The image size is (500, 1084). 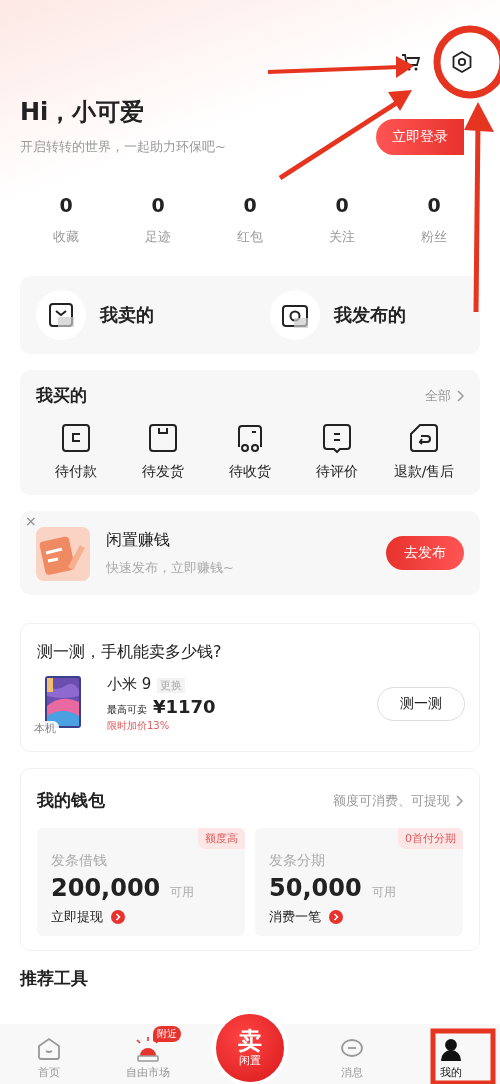 What do you see at coordinates (139, 726) in the screenshot?
I see `promo-text: 限时加价13%` at bounding box center [139, 726].